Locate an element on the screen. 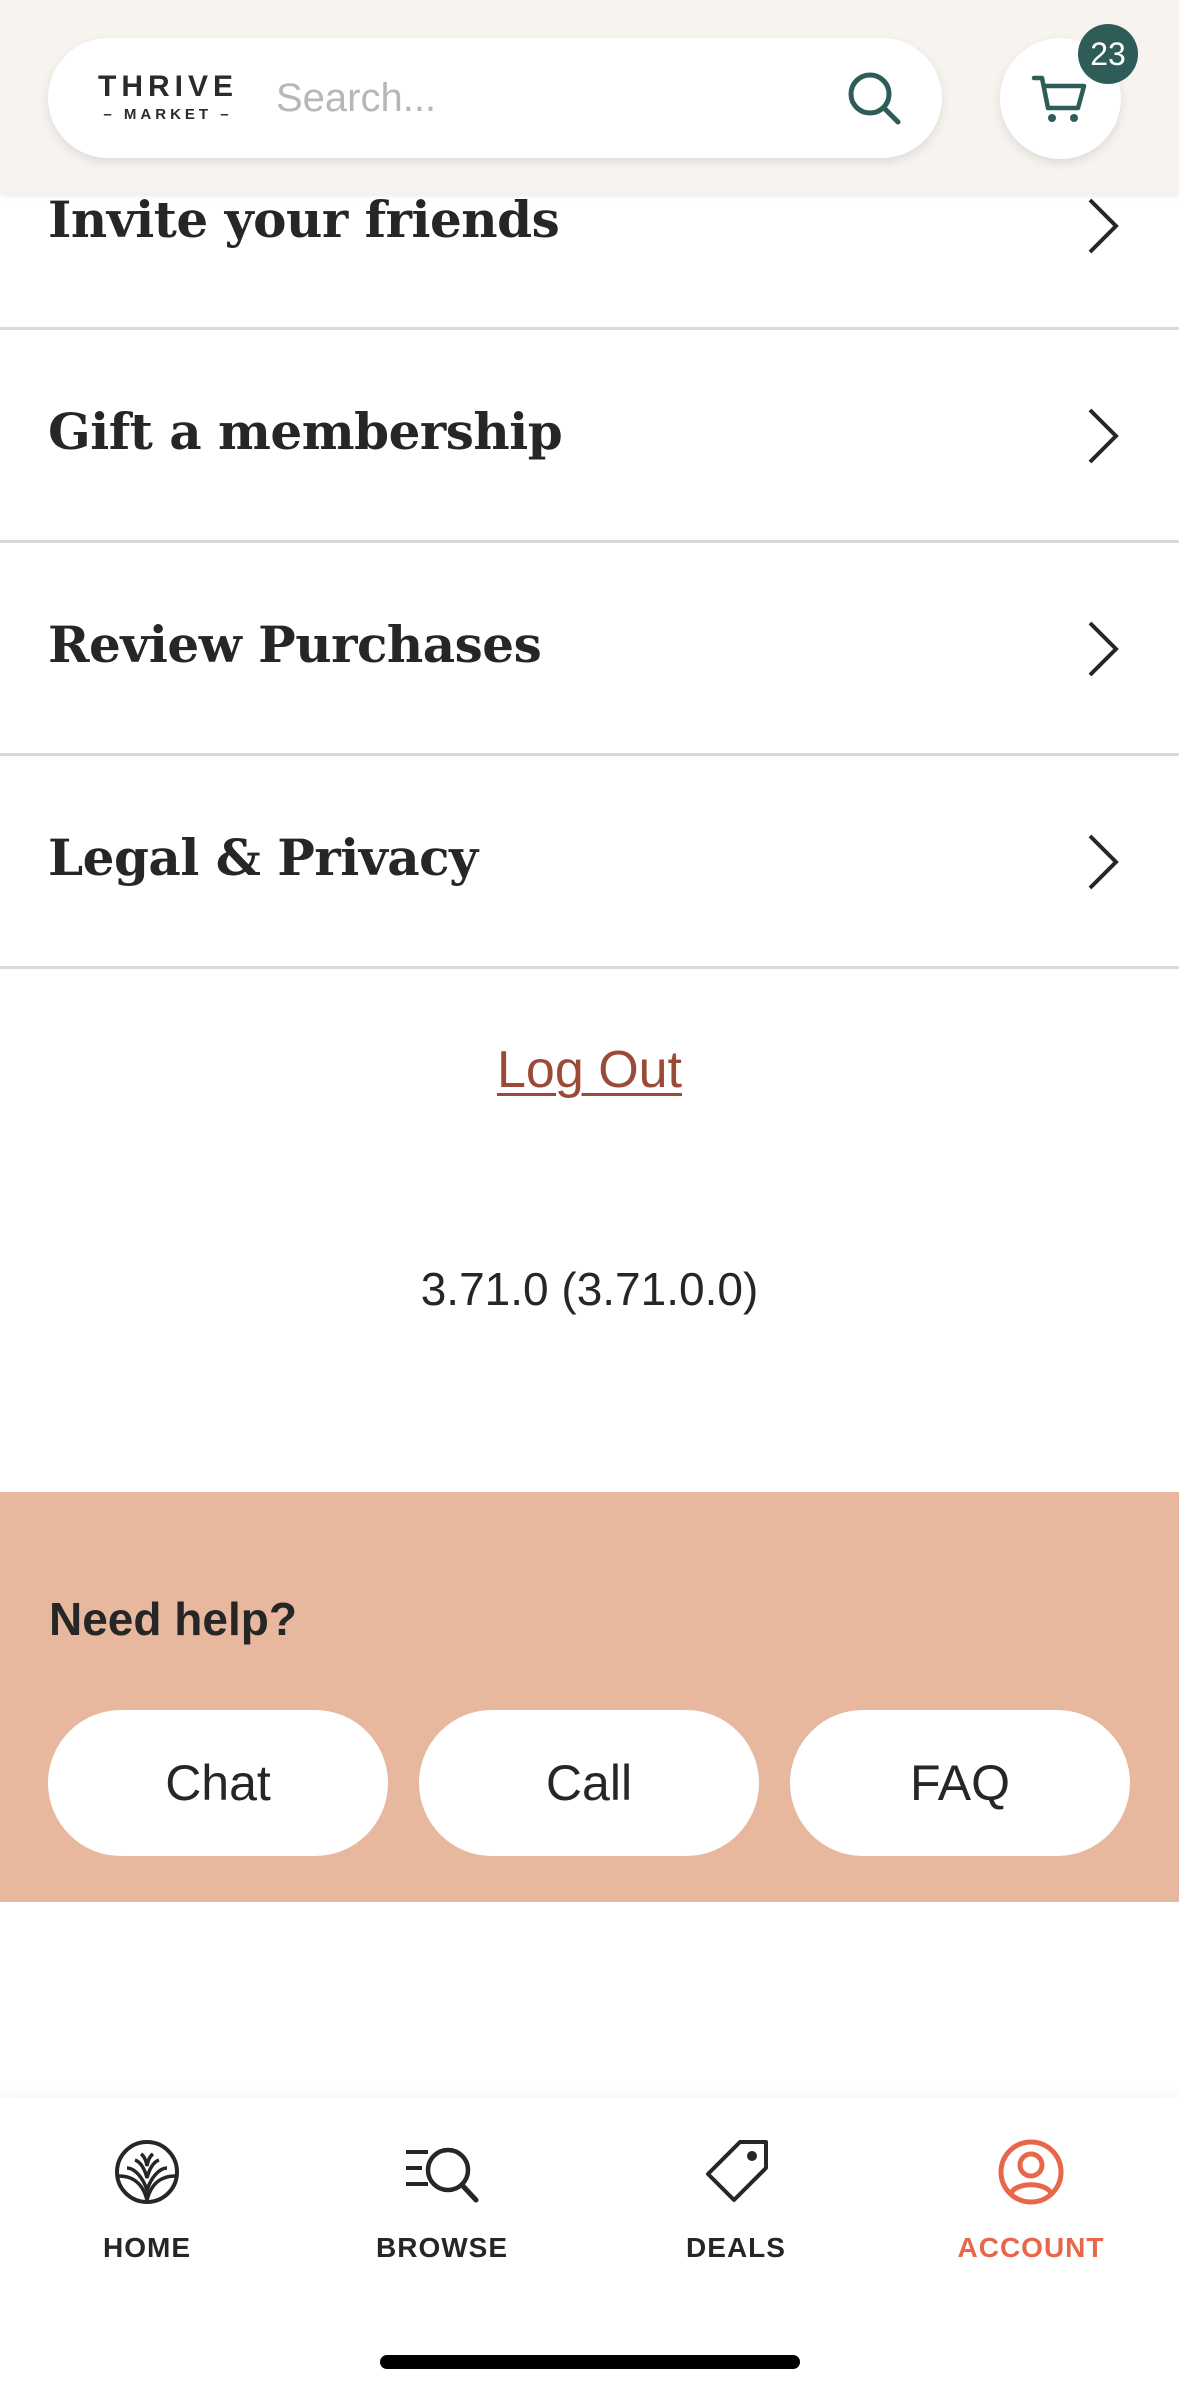 The height and width of the screenshot is (2396, 1179). chat-button: Chat is located at coordinates (218, 1783).